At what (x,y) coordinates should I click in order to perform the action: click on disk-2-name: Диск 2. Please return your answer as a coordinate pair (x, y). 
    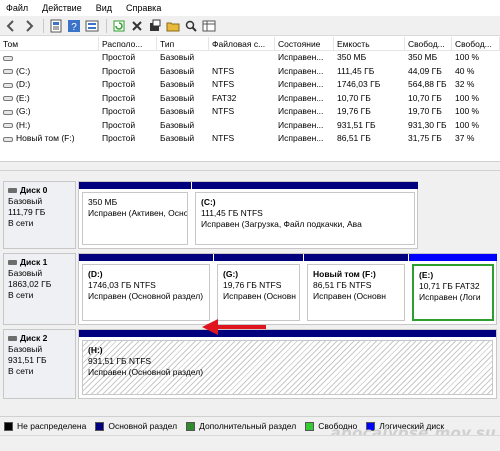
    Looking at the image, I should click on (34, 338).